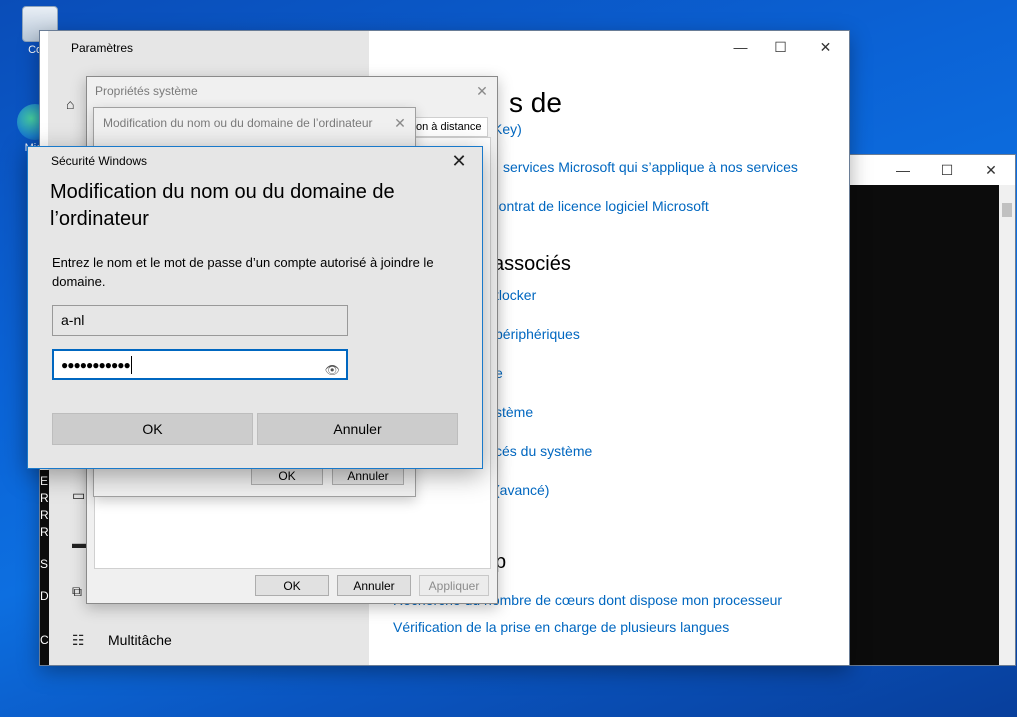 The image size is (1017, 717). Describe the element at coordinates (146, 91) in the screenshot. I see `system-properties-title: Propriétés système` at that location.